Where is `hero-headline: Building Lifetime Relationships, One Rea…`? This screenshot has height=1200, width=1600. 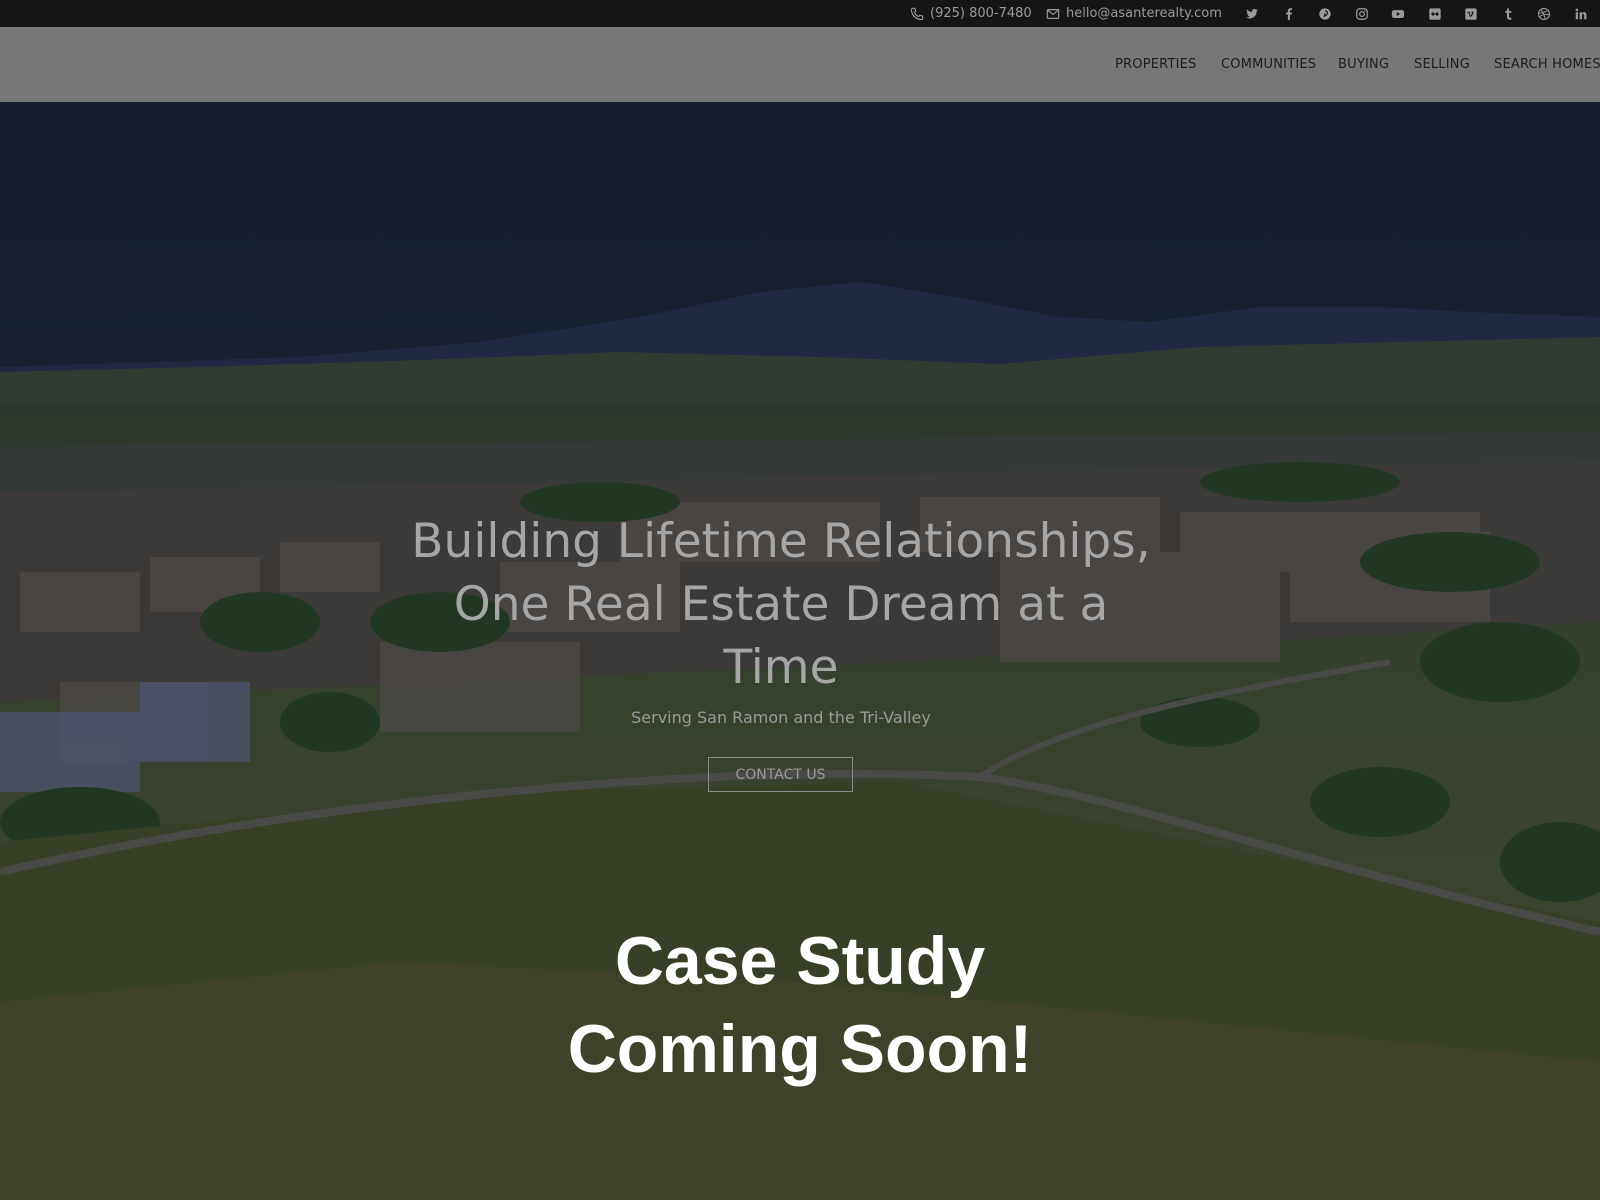
hero-headline: Building Lifetime Relationships, One Rea… is located at coordinates (781, 604).